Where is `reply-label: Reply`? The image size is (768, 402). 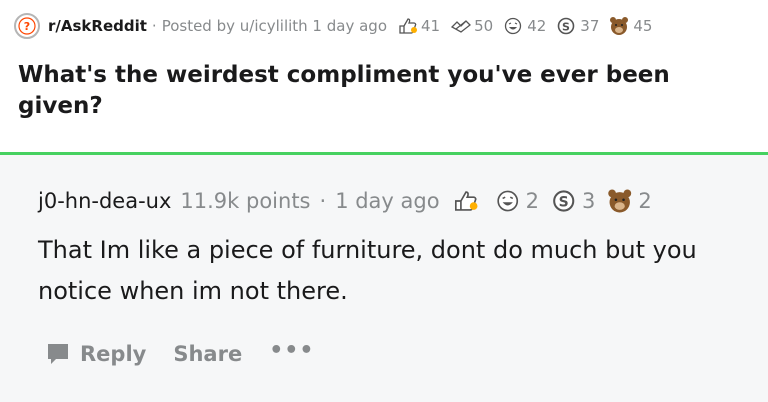
reply-label: Reply is located at coordinates (113, 354).